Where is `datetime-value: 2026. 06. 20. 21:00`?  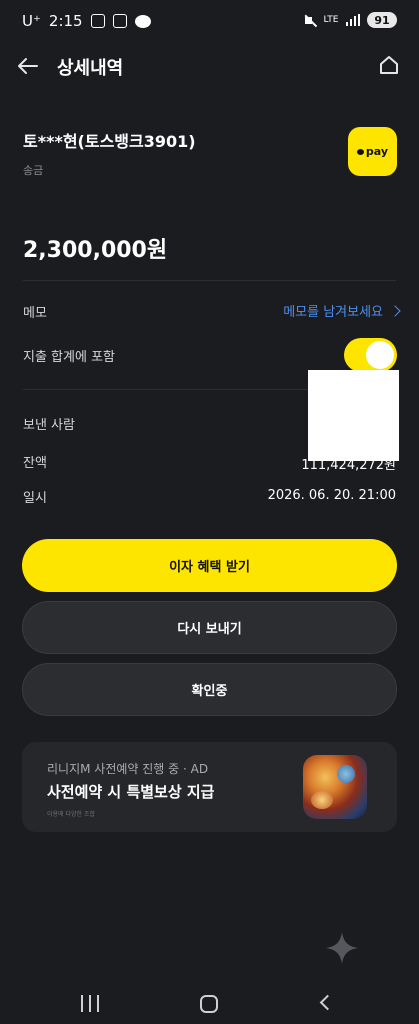 datetime-value: 2026. 06. 20. 21:00 is located at coordinates (331, 495).